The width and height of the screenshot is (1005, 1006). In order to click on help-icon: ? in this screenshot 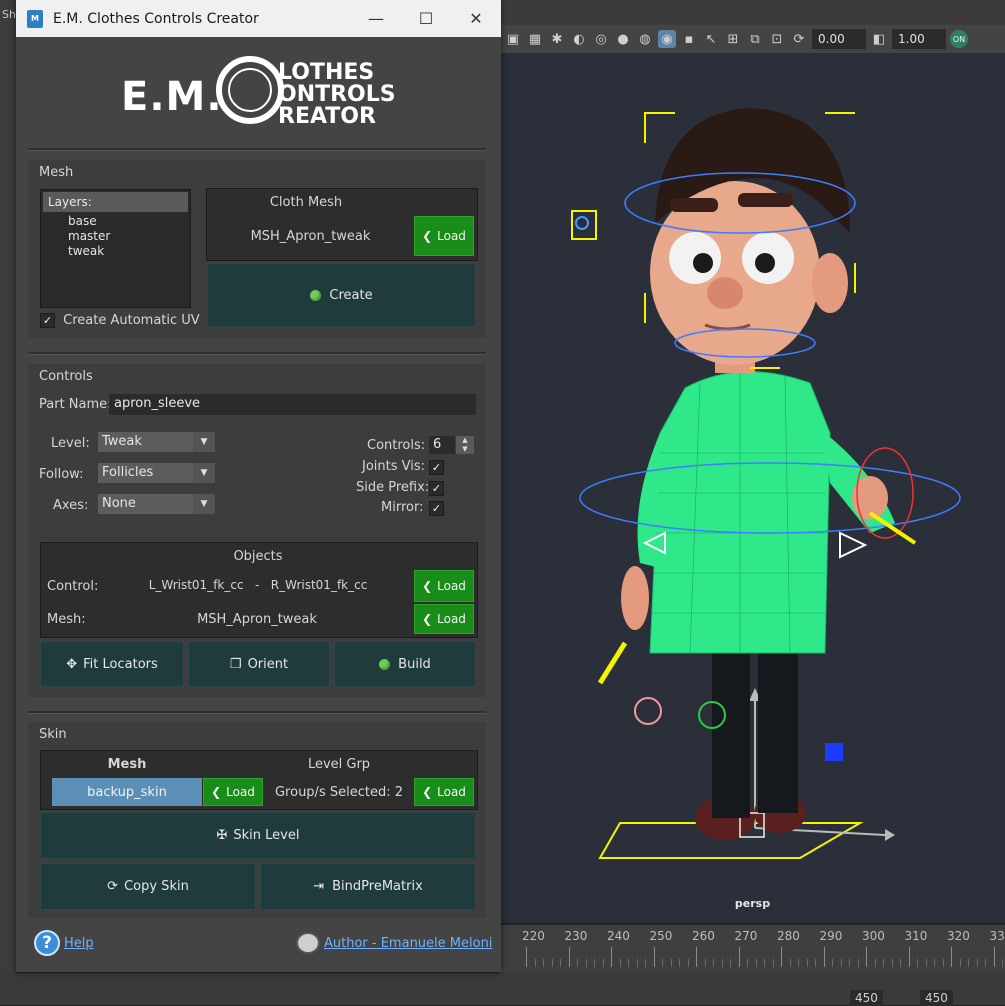, I will do `click(47, 943)`.